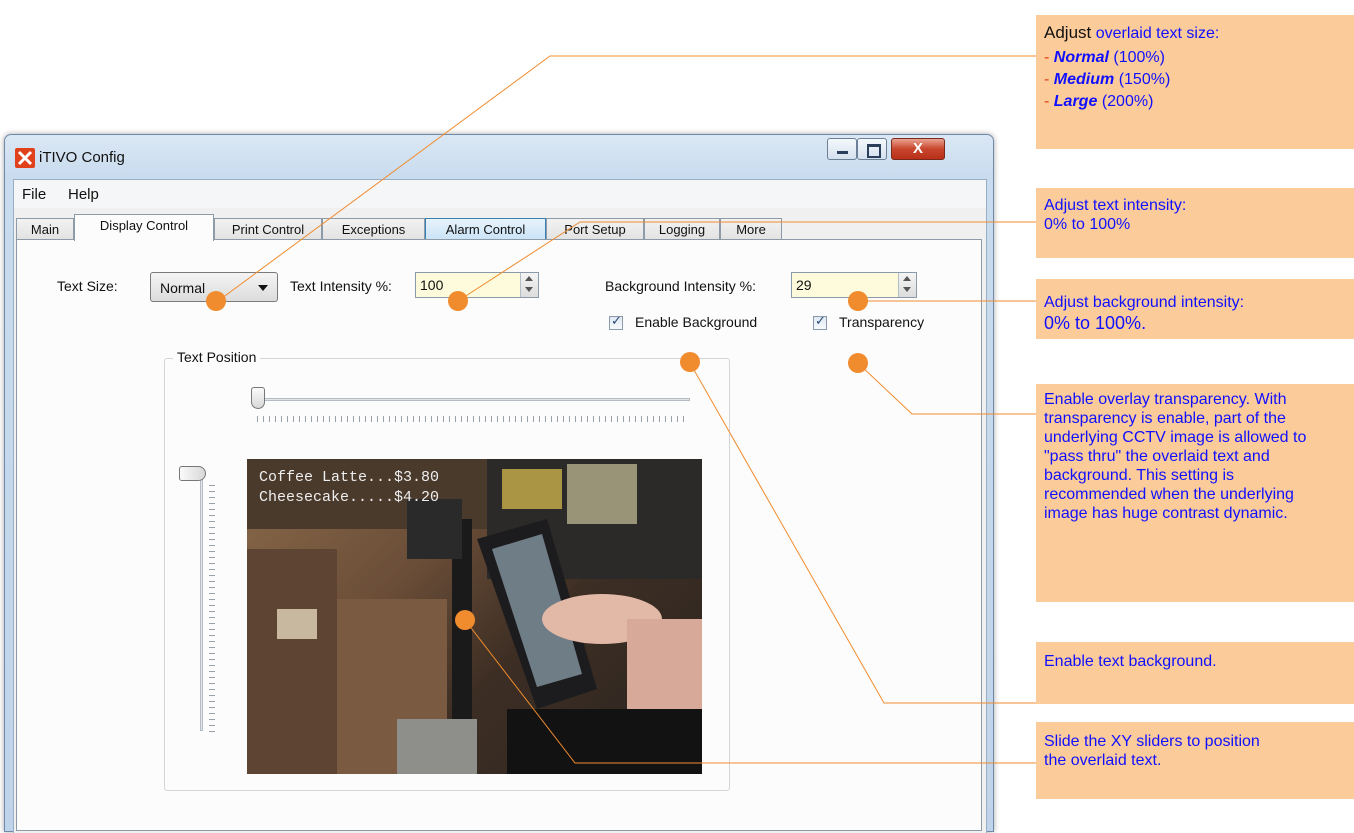 This screenshot has height=833, width=1354. What do you see at coordinates (1104, 57) in the screenshot?
I see `size-option-normal: - Normal (100%)` at bounding box center [1104, 57].